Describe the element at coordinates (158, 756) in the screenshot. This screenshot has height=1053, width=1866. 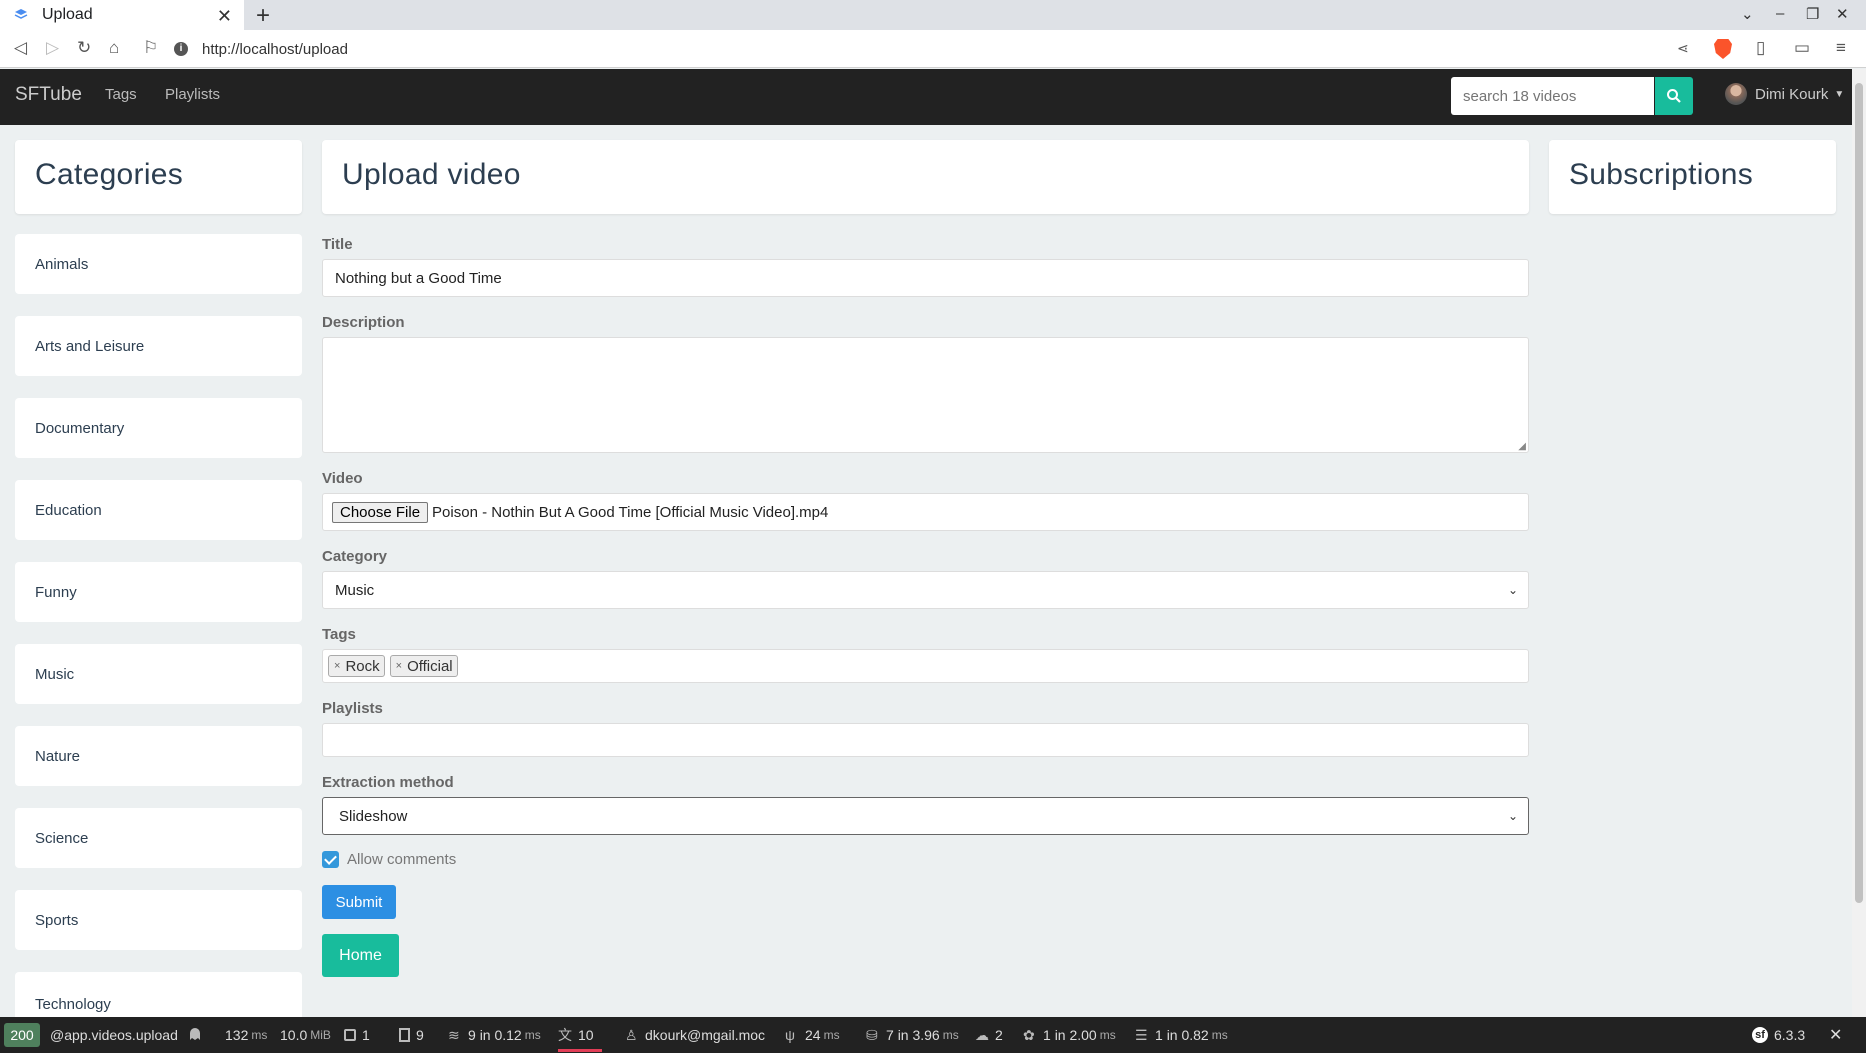
I see `category-item-nature: Nature` at that location.